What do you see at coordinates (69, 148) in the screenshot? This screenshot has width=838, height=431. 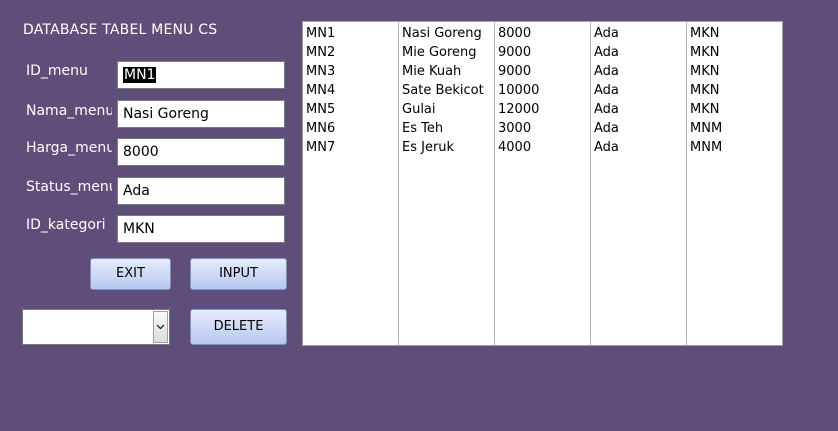 I see `harga-menu-label: Harga_menu` at bounding box center [69, 148].